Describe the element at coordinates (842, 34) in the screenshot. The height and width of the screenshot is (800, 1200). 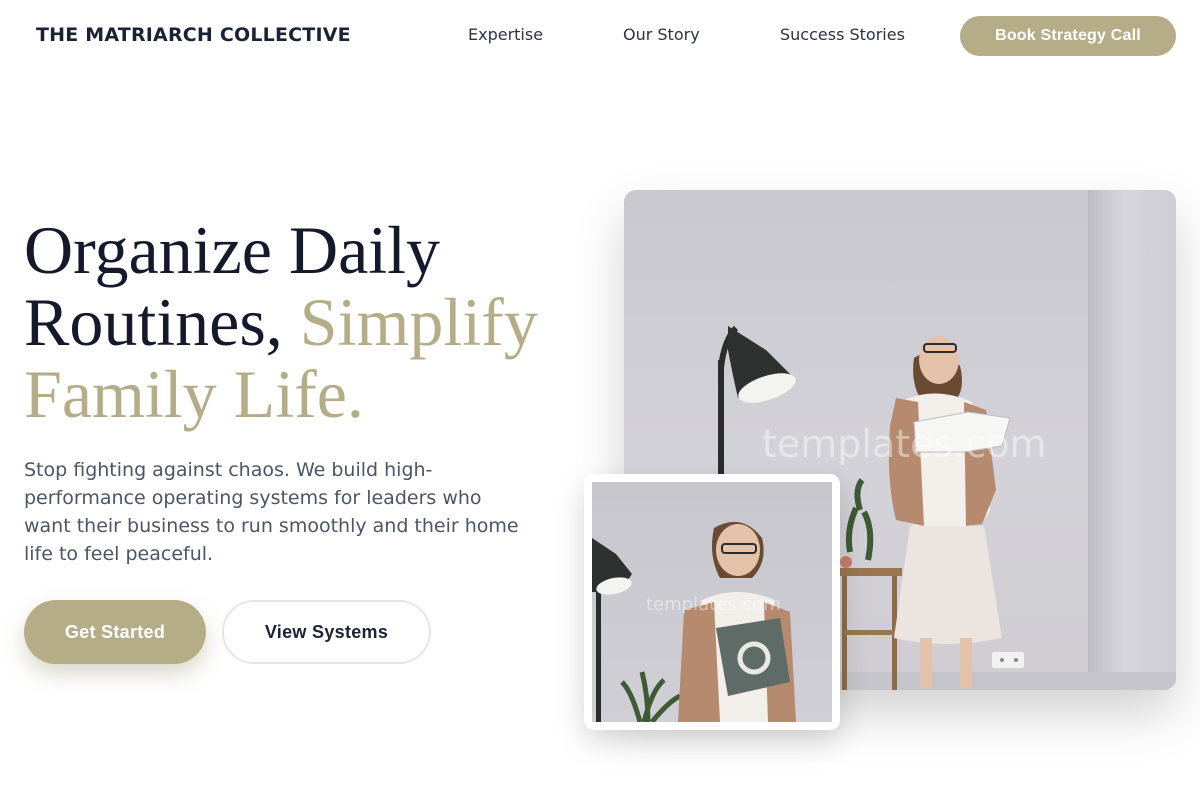
I see `nav-link-success-stories: Success Stories` at that location.